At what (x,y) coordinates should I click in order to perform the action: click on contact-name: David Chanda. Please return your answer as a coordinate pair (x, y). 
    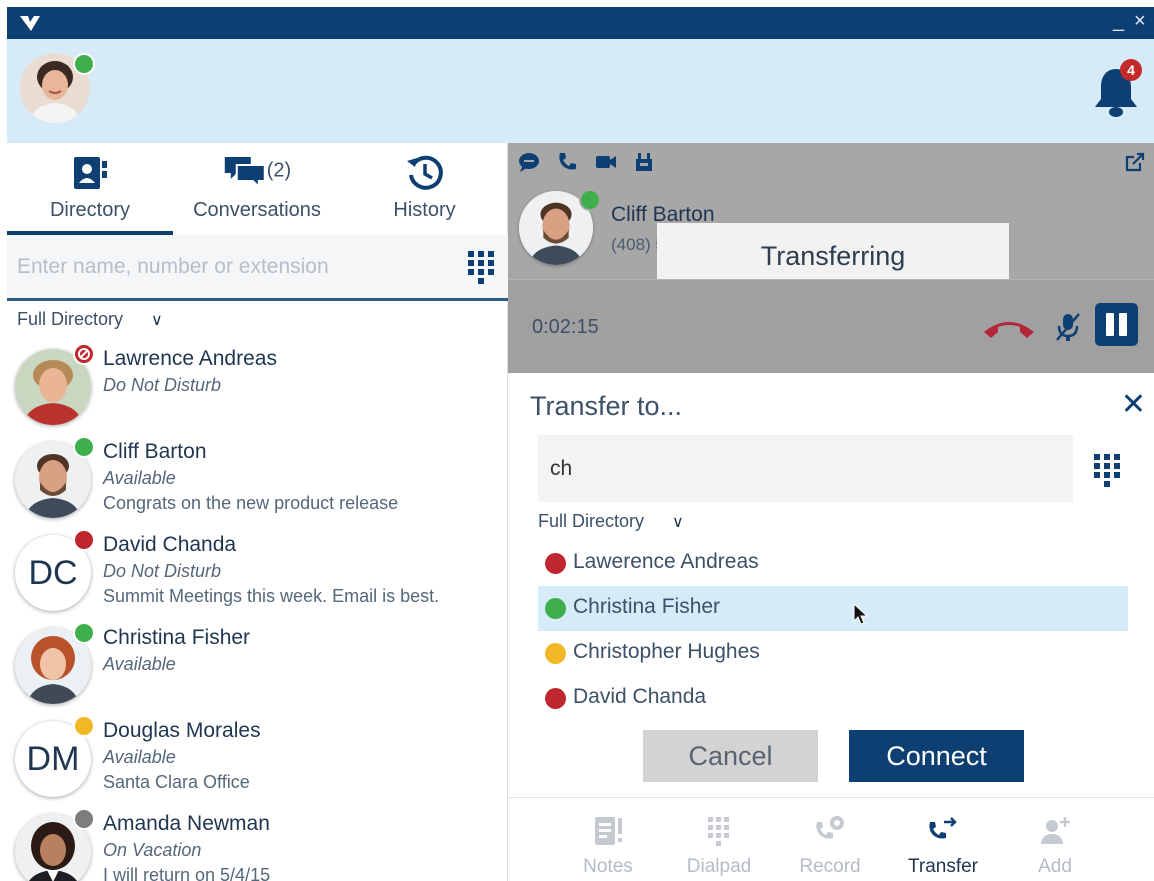
    Looking at the image, I should click on (170, 544).